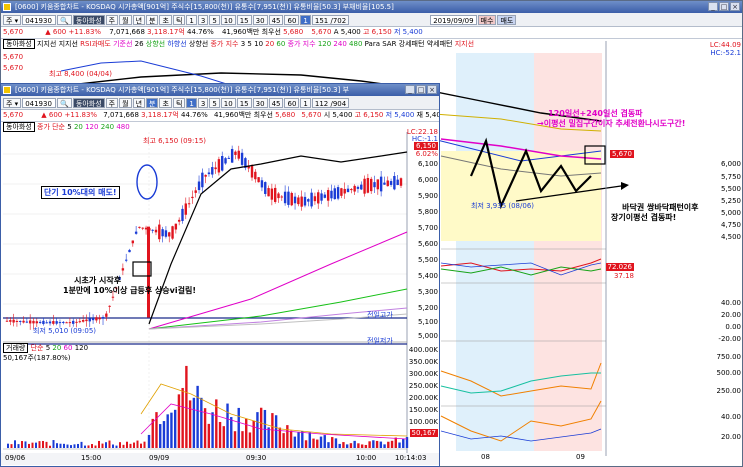  Describe the element at coordinates (619, 267) in the screenshot. I see `back-rsi-tag: 72.026` at that location.